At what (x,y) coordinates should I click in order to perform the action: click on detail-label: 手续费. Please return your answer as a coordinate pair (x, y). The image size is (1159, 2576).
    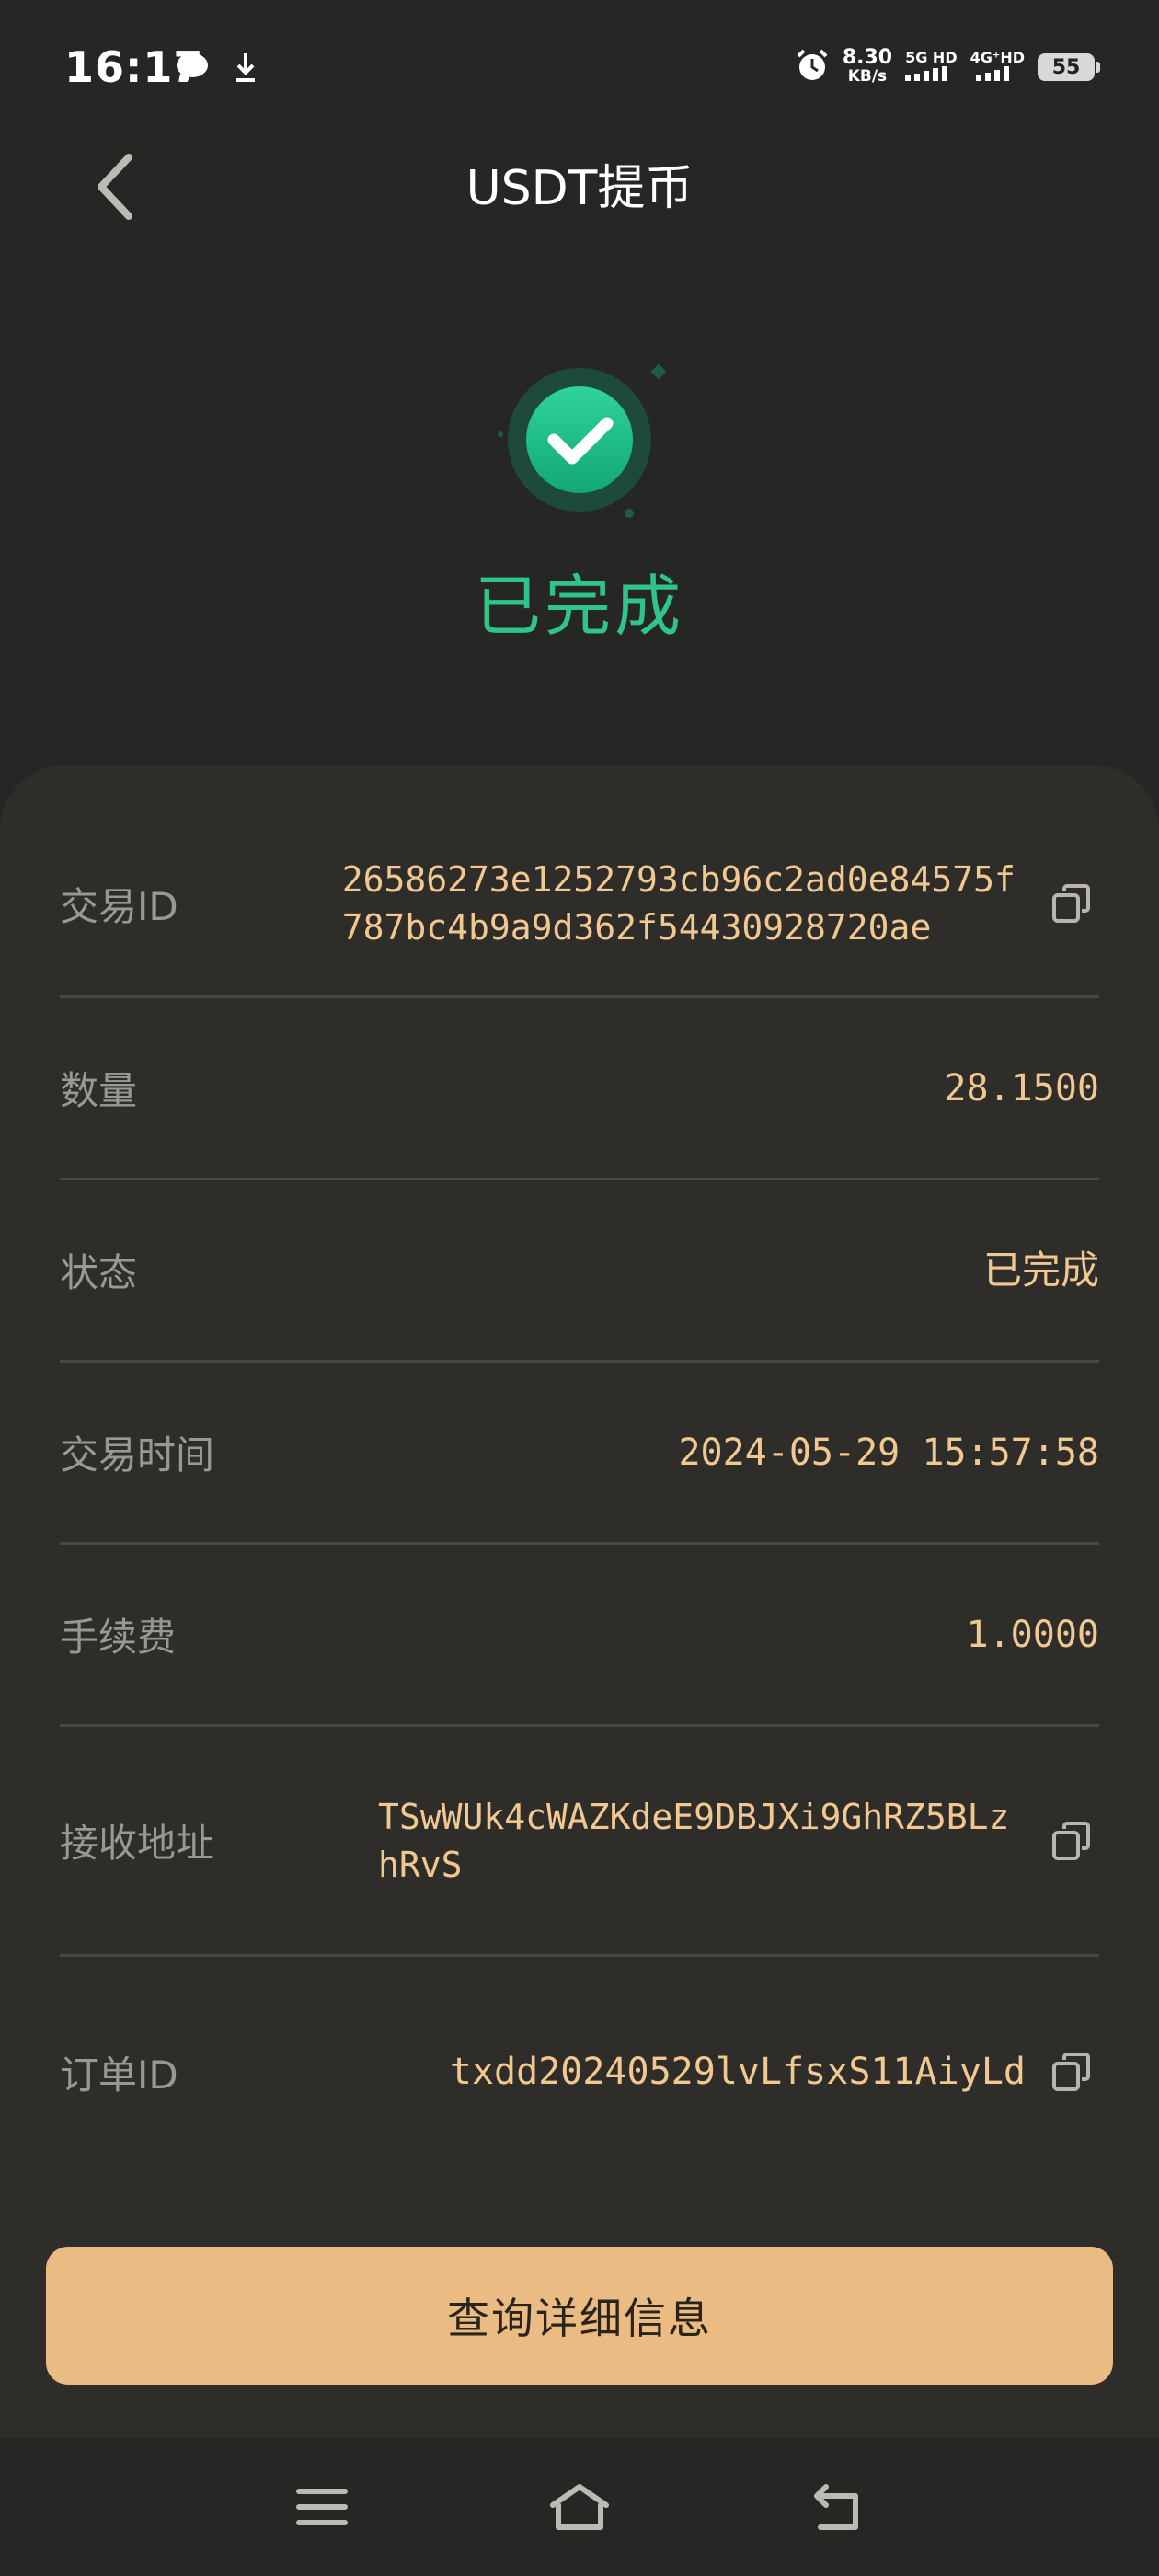
    Looking at the image, I should click on (118, 1637).